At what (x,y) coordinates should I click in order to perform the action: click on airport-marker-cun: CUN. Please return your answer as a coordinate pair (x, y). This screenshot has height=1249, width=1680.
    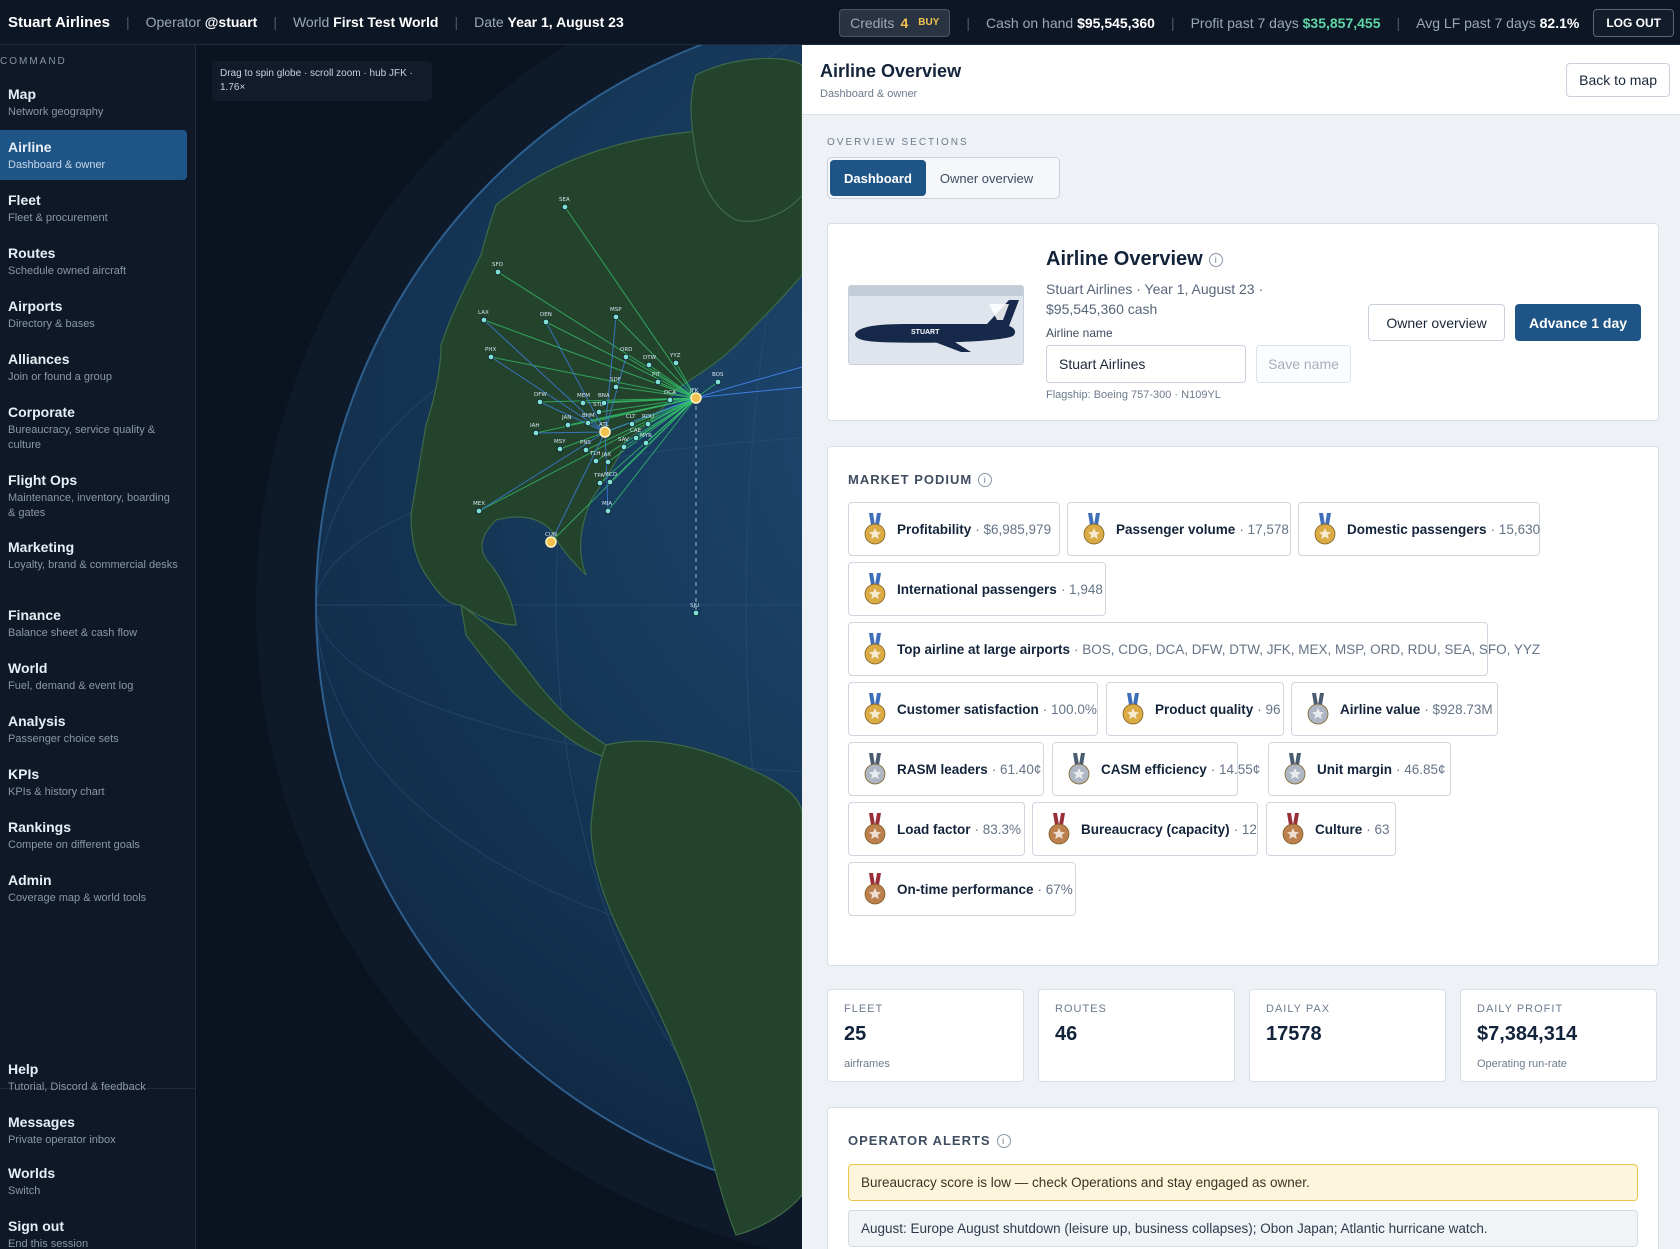
    Looking at the image, I should click on (551, 540).